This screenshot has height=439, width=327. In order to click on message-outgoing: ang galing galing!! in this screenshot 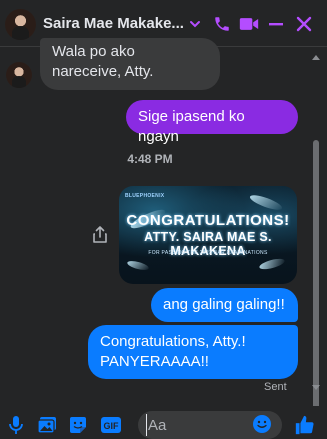, I will do `click(224, 305)`.